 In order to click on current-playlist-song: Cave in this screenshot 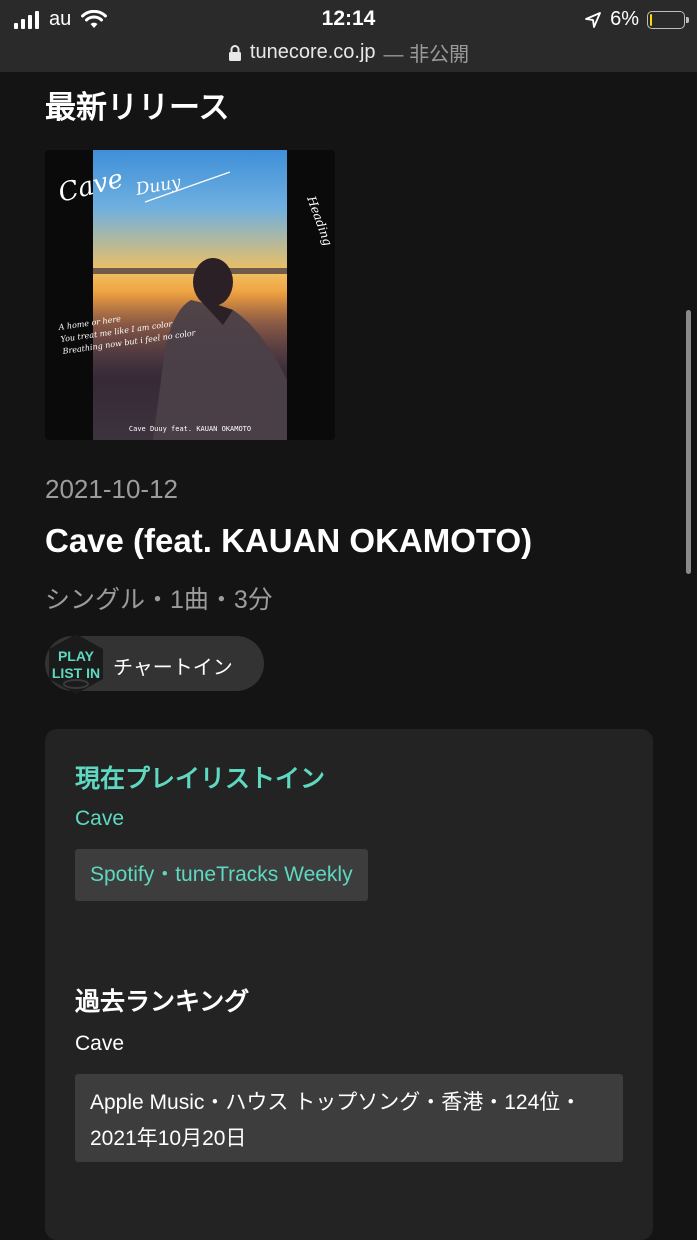, I will do `click(100, 818)`.